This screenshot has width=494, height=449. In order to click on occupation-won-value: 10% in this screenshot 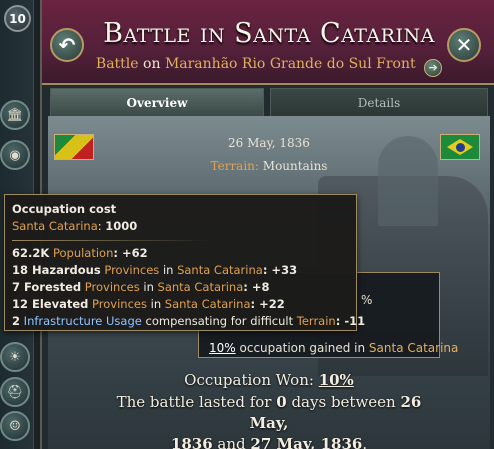, I will do `click(336, 380)`.